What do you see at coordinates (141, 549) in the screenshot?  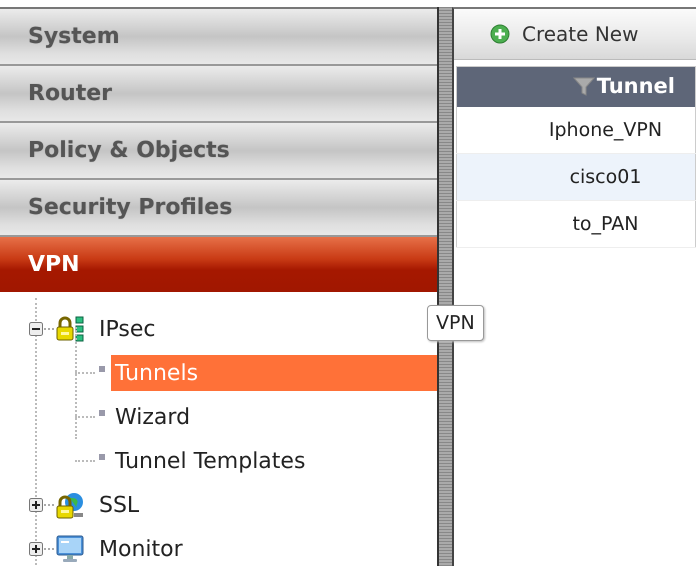 I see `tree-item: Monitor` at bounding box center [141, 549].